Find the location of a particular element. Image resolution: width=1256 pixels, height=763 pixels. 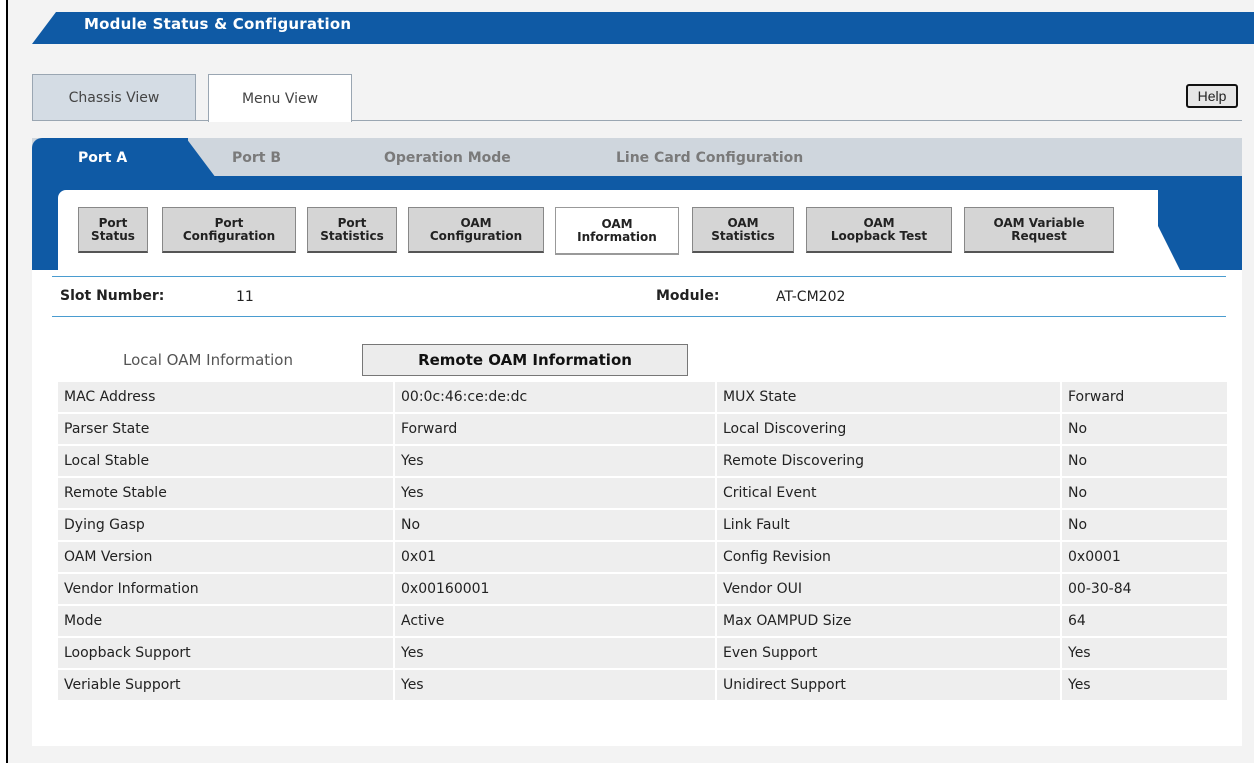

field-label: Remote Stable is located at coordinates (225, 493).